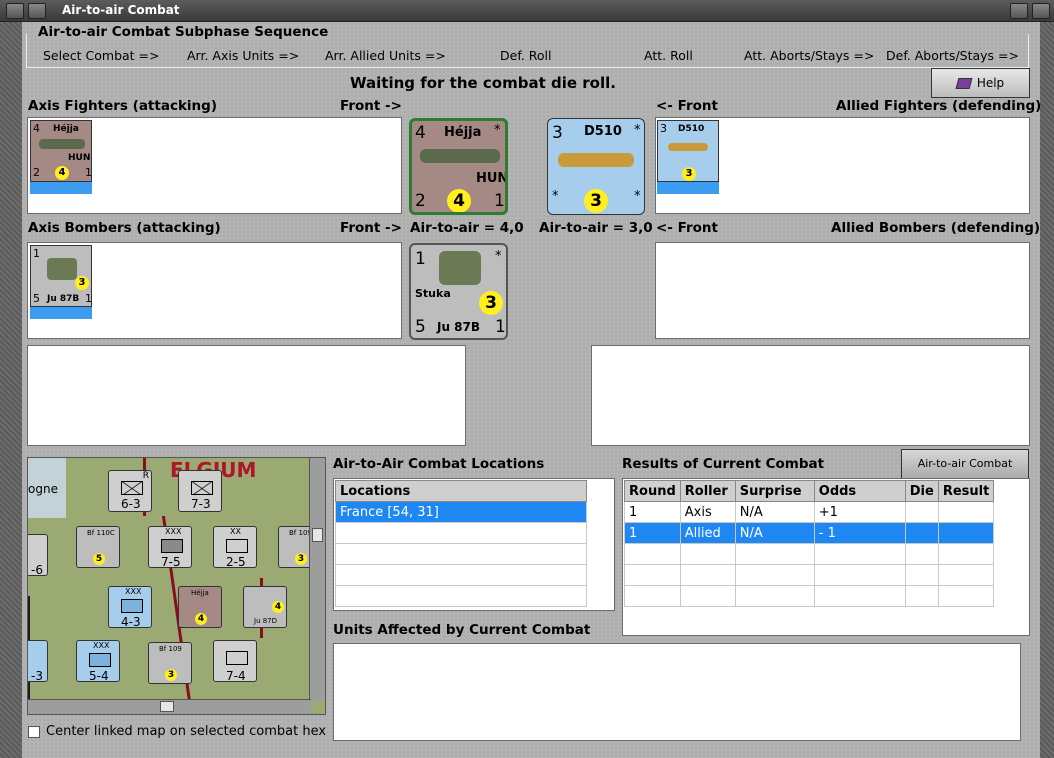 The image size is (1054, 758). What do you see at coordinates (1041, 11) in the screenshot?
I see `close-icon` at bounding box center [1041, 11].